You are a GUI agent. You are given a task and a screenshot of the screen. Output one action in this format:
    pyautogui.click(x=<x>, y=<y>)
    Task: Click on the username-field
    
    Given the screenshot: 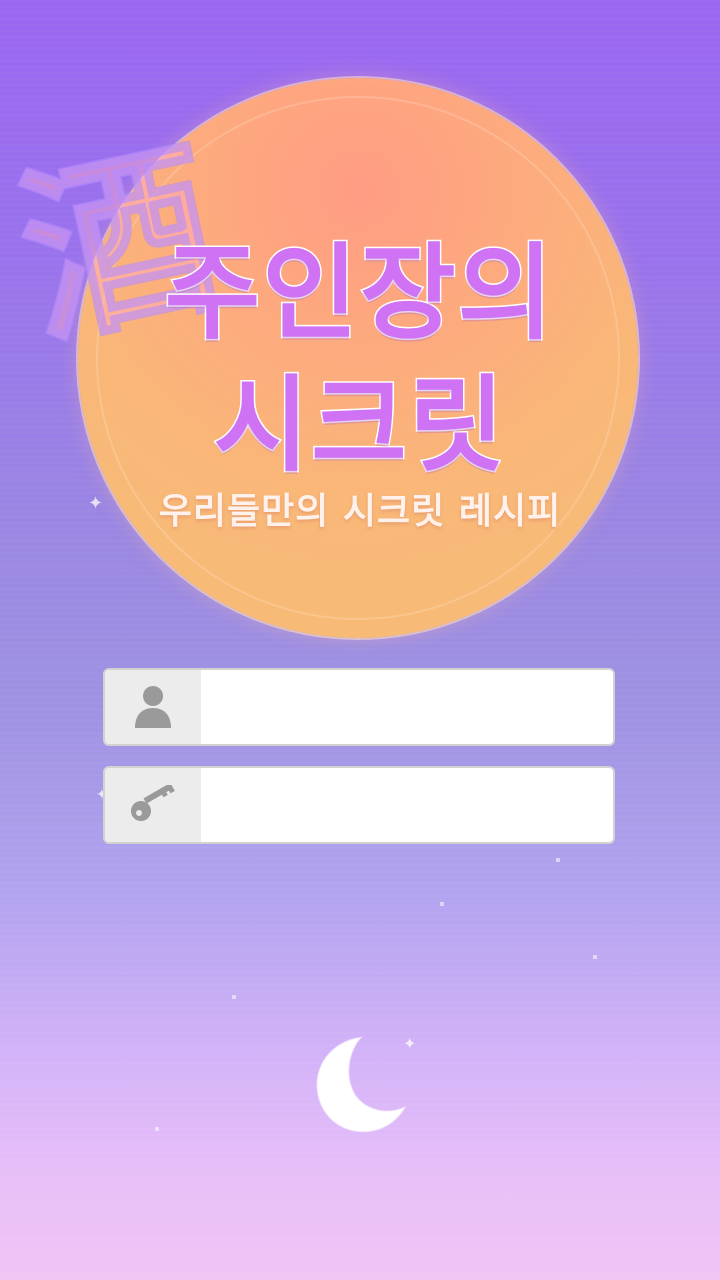 What is the action you would take?
    pyautogui.click(x=359, y=707)
    